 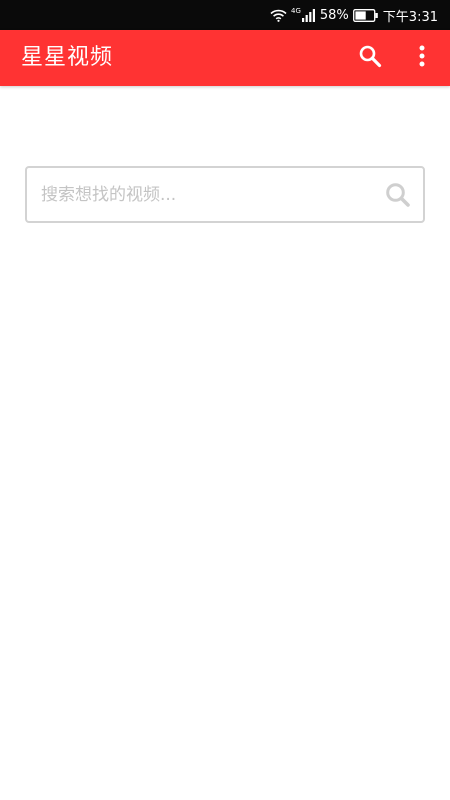 I want to click on network-type-label: 4G, so click(x=296, y=11).